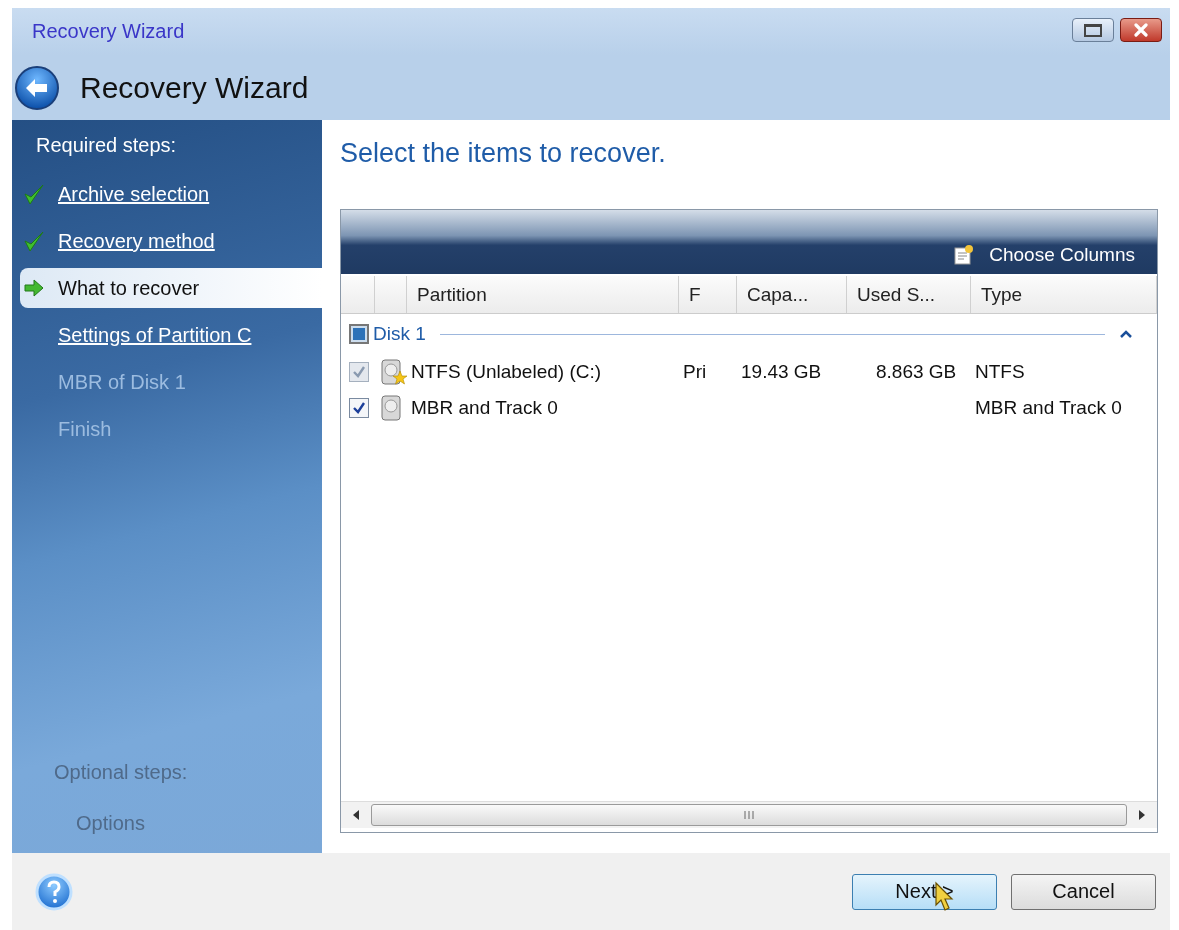  What do you see at coordinates (1142, 815) in the screenshot?
I see `right-arrow-icon` at bounding box center [1142, 815].